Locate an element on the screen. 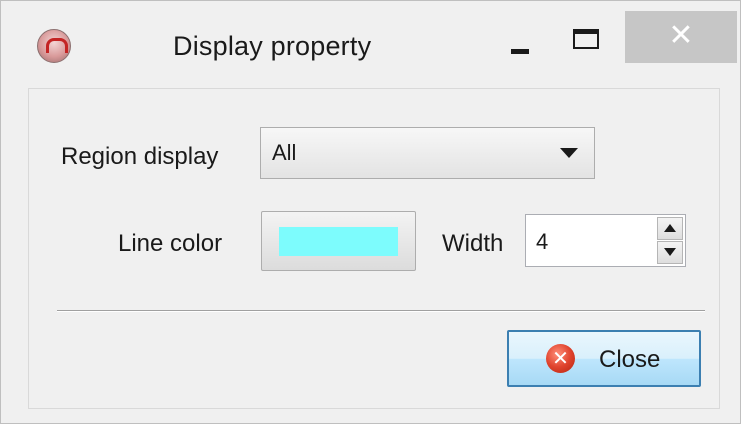  close-button: ✕ Close is located at coordinates (604, 358).